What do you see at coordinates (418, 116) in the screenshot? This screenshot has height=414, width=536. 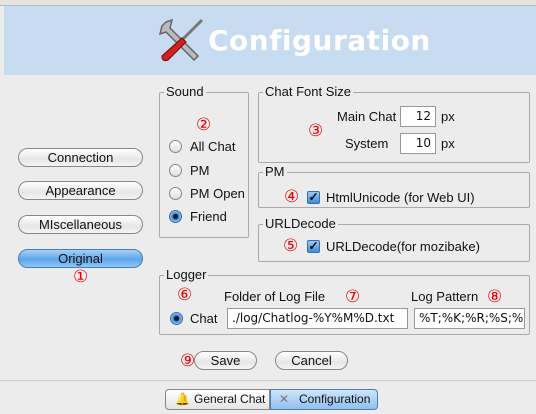 I see `main-chat-size-input: 12` at bounding box center [418, 116].